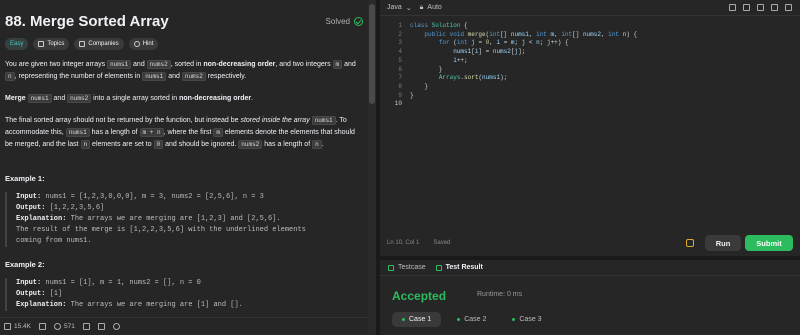 The width and height of the screenshot is (800, 335). I want to click on editor-status: Ln 10, Col 1 Saved, so click(418, 243).